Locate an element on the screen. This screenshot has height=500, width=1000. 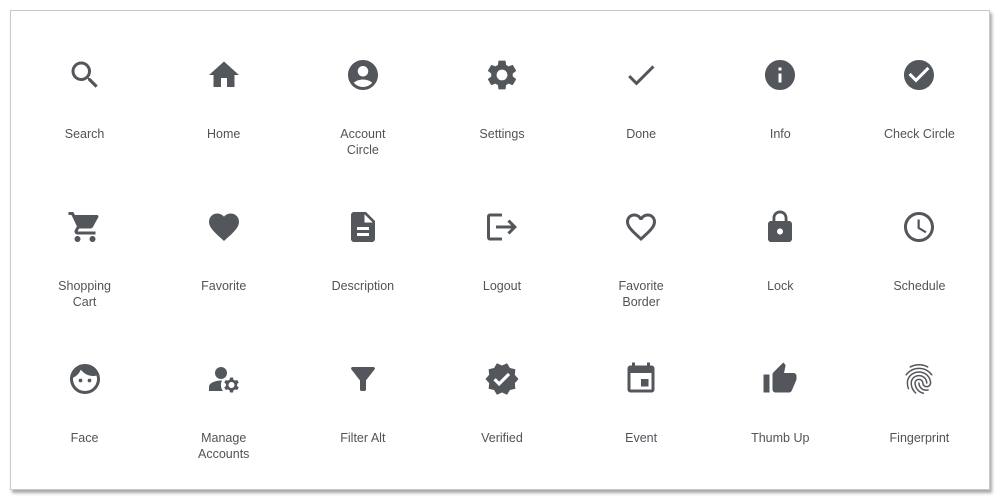
icon-label: Schedule is located at coordinates (919, 286).